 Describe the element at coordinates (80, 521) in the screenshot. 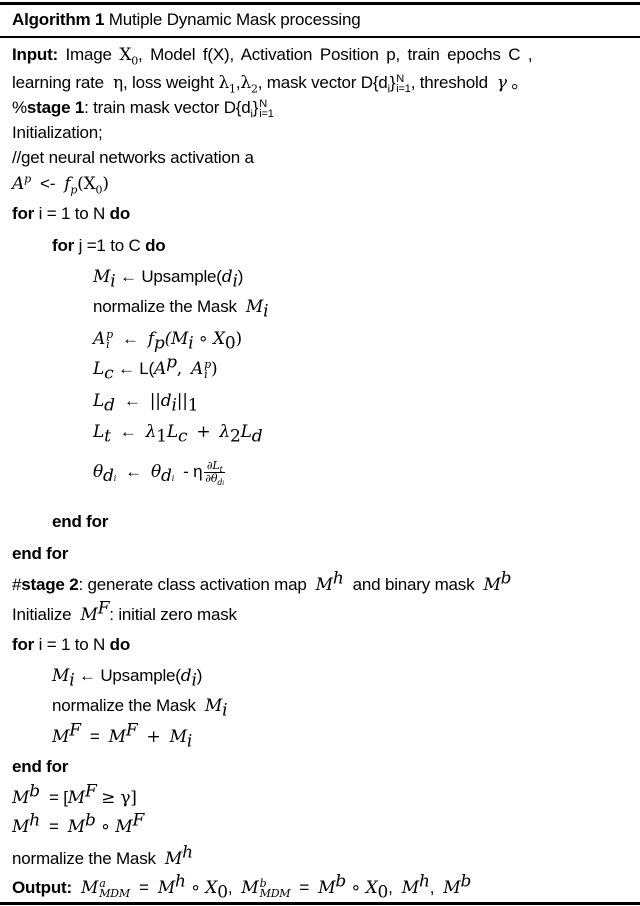

I see `keyword-end-for: end for` at that location.